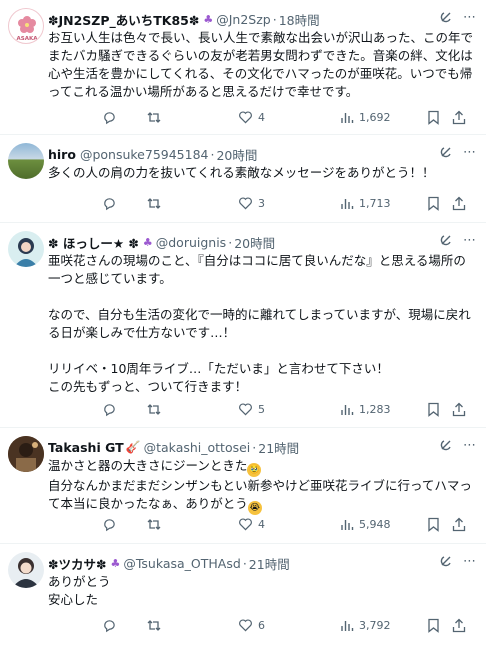 Image resolution: width=486 pixels, height=653 pixels. I want to click on views-button: 3,792, so click(365, 625).